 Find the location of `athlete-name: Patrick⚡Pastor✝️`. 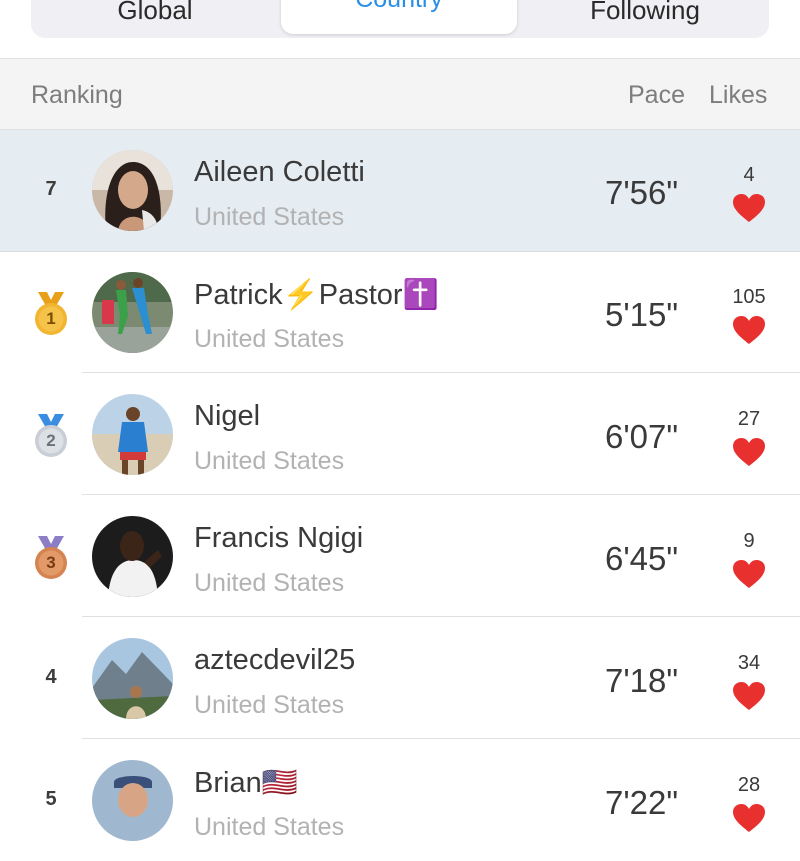

athlete-name: Patrick⚡Pastor✝️ is located at coordinates (316, 295).